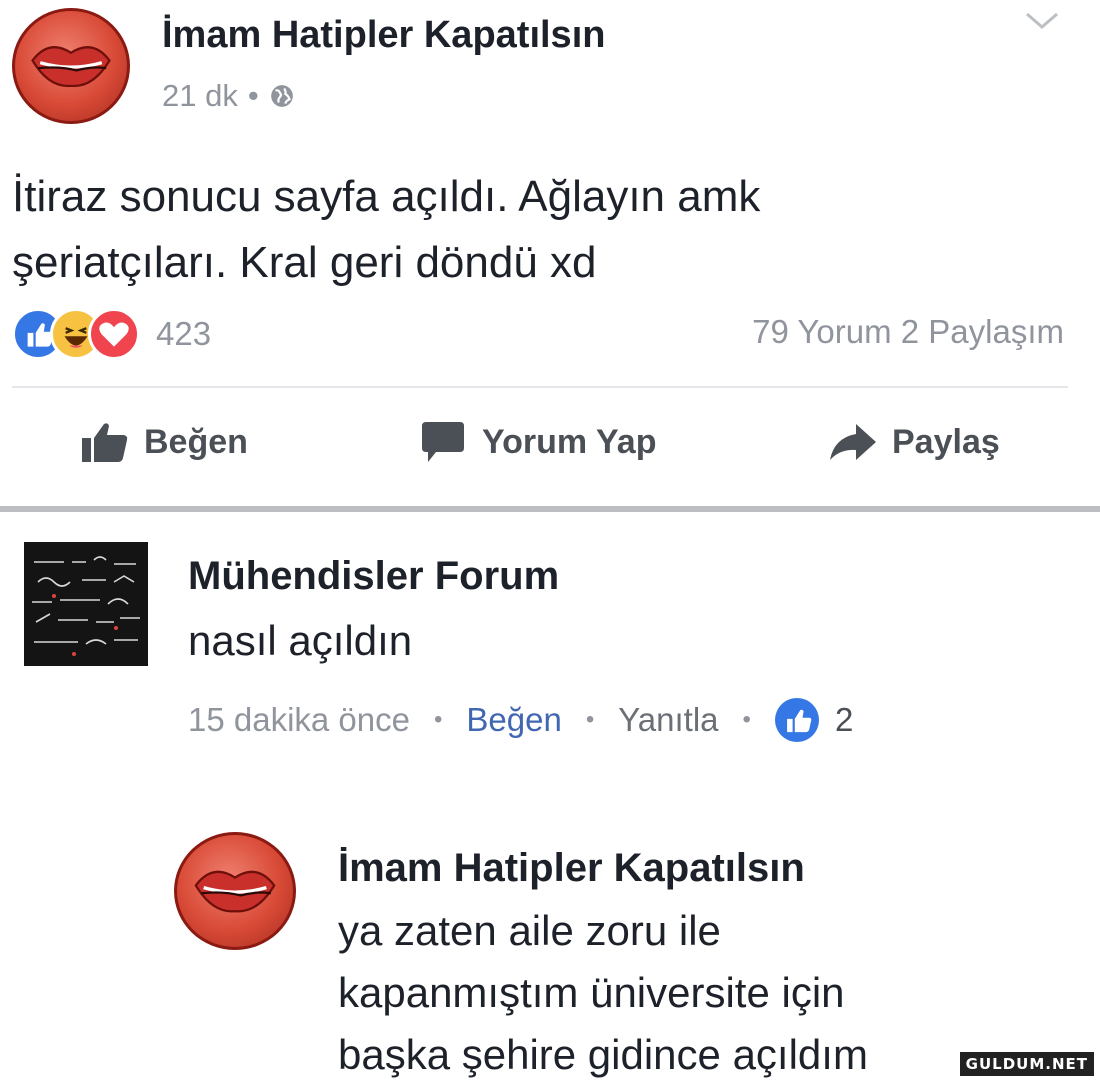 This screenshot has height=1086, width=1100. What do you see at coordinates (299, 720) in the screenshot?
I see `comment-time: 15 dakika önce` at bounding box center [299, 720].